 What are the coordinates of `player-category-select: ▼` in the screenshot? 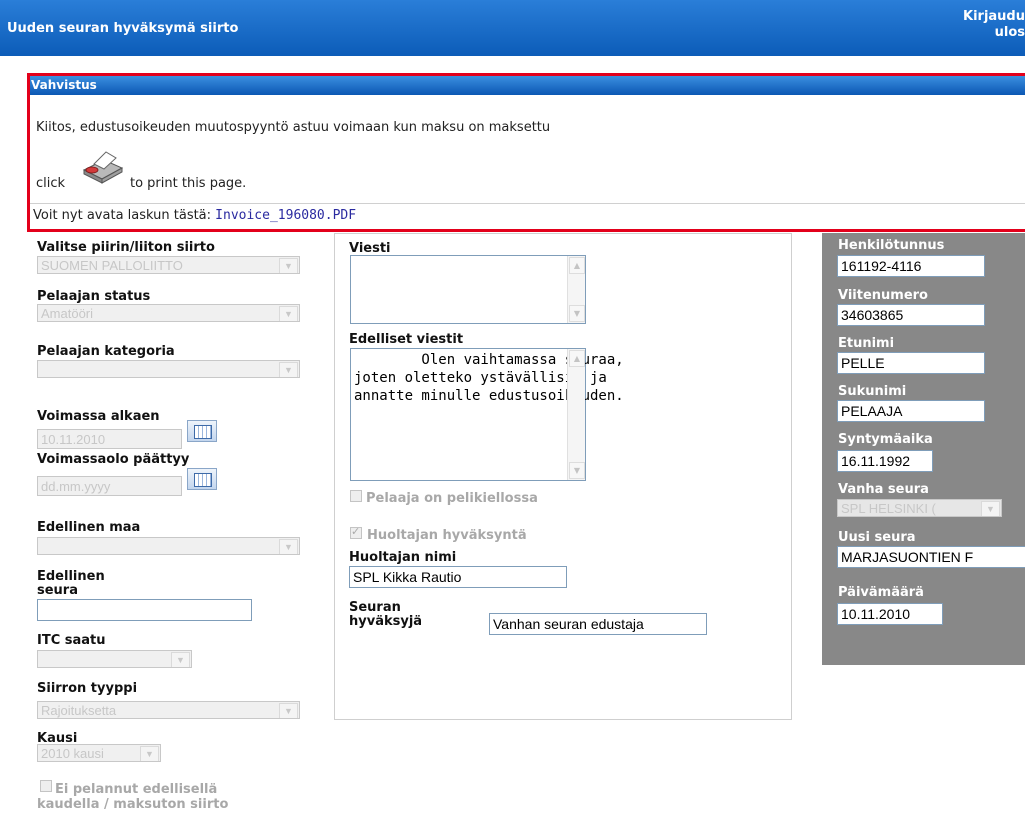 It's located at (168, 369).